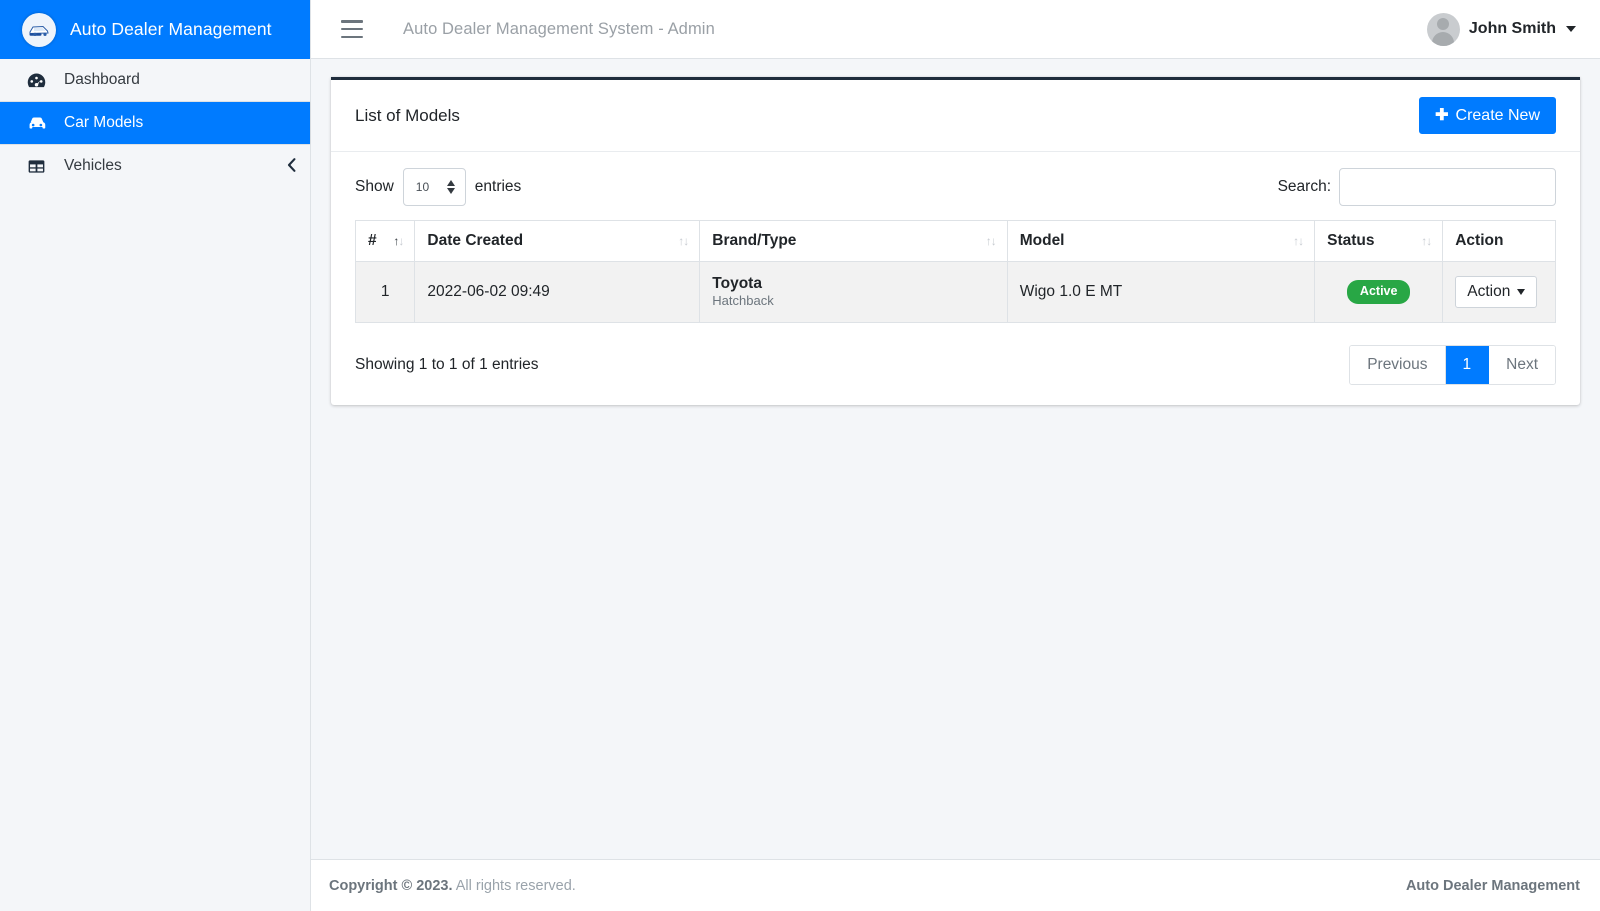  Describe the element at coordinates (1398, 365) in the screenshot. I see `pagination-previous: Previous` at that location.